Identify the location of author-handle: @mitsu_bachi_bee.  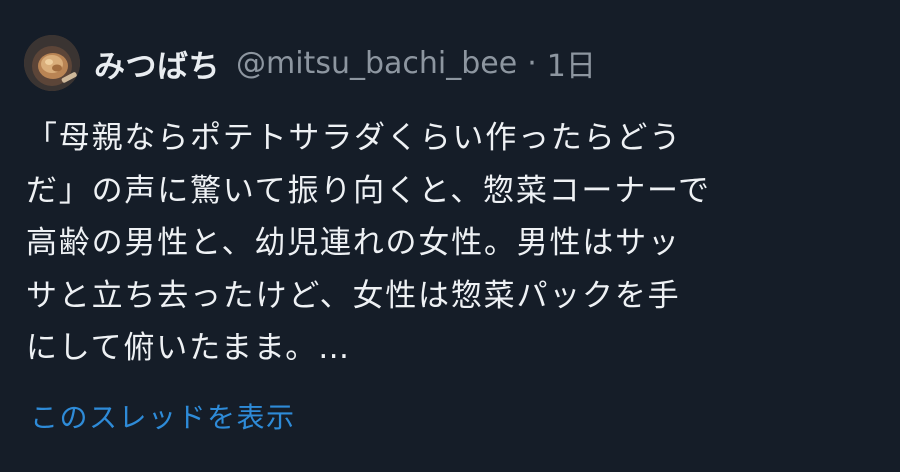
(376, 63).